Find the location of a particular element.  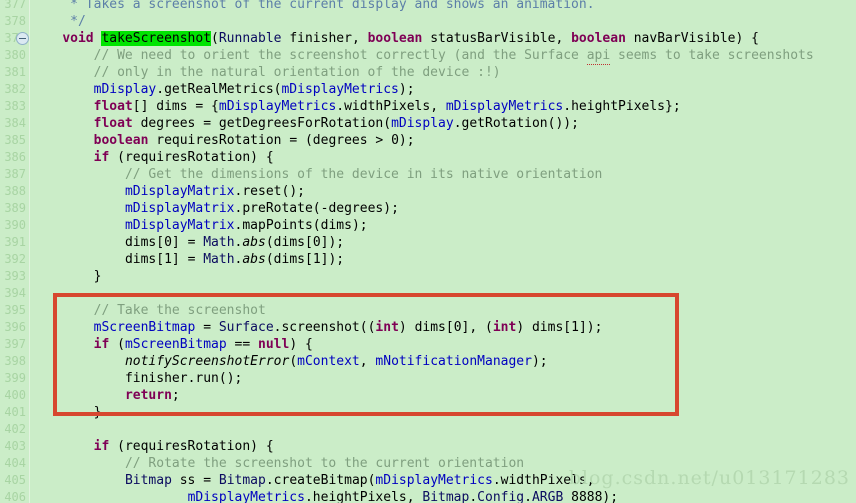

line-number: 405 is located at coordinates (15, 480).